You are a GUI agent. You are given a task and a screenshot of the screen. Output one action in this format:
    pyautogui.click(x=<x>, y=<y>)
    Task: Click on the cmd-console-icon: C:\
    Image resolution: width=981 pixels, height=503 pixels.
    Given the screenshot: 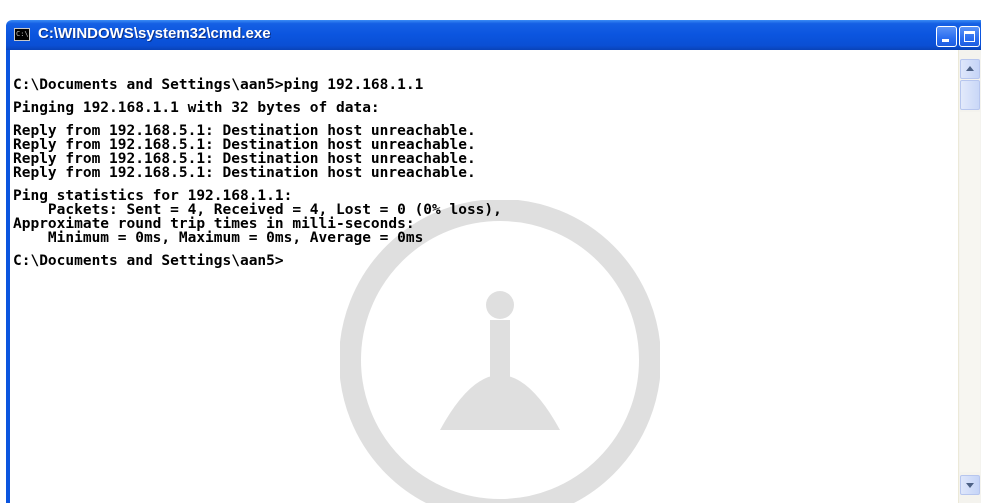 What is the action you would take?
    pyautogui.click(x=22, y=34)
    